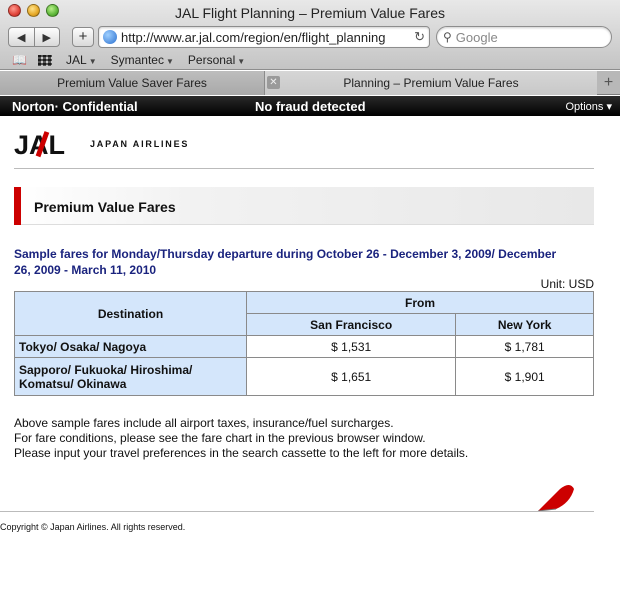 The image size is (620, 613). I want to click on destination-header: Destination, so click(130, 313).